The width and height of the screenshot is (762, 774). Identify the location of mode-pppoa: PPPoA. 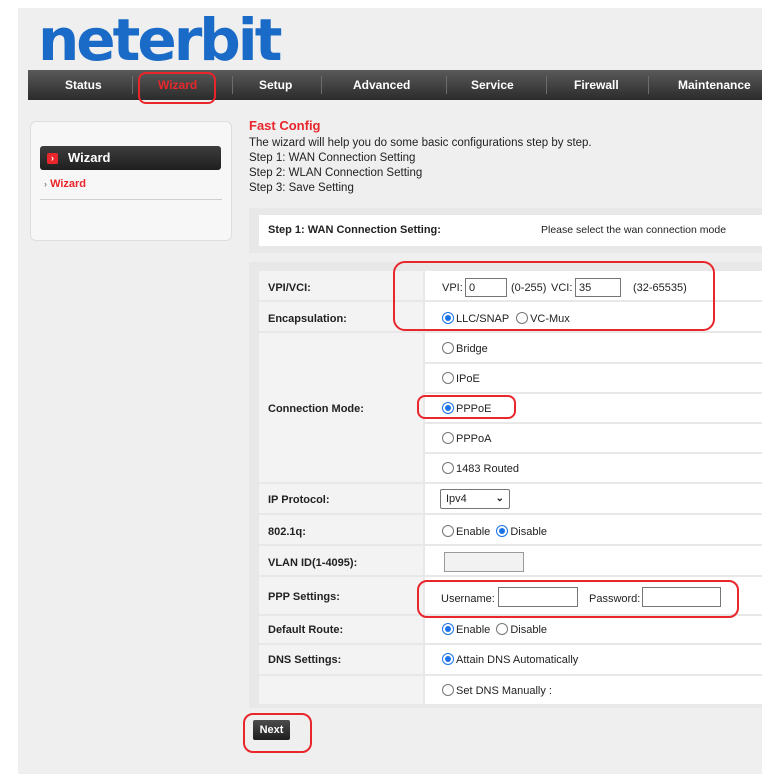
(466, 438).